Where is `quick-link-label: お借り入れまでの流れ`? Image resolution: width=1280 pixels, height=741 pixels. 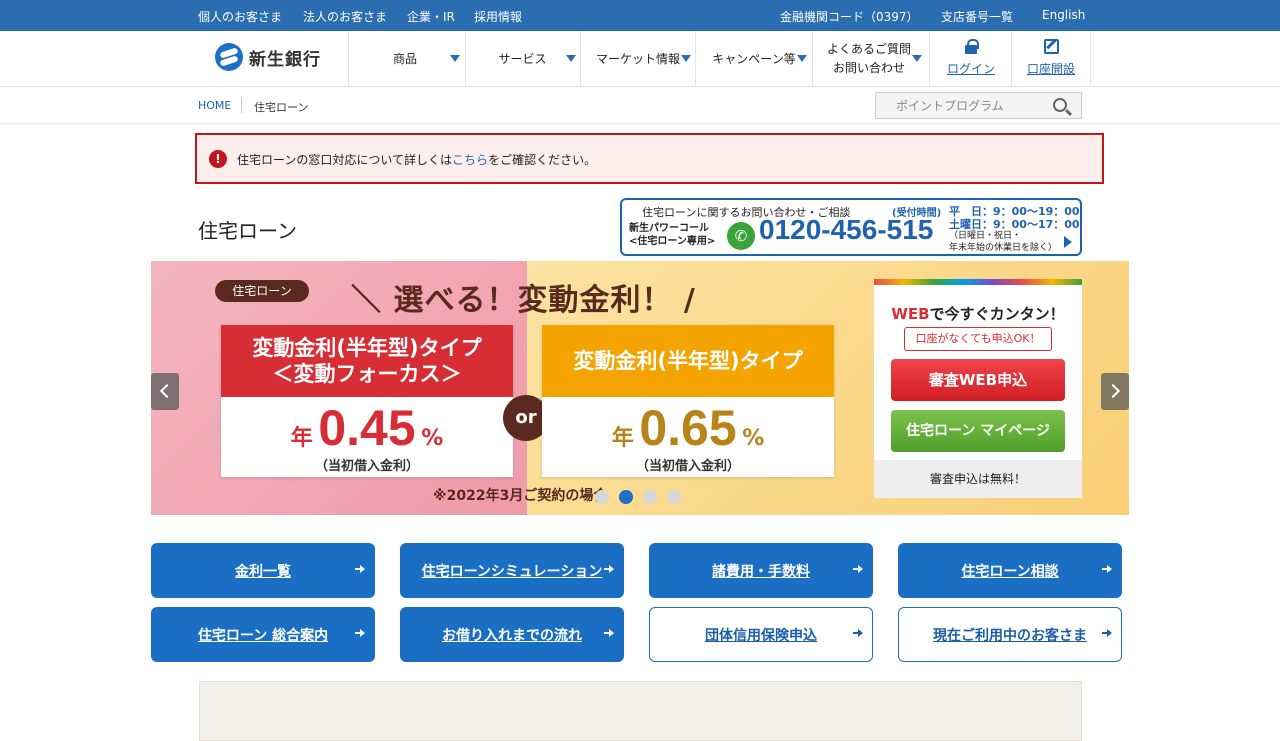
quick-link-label: お借り入れまでの流れ is located at coordinates (512, 635).